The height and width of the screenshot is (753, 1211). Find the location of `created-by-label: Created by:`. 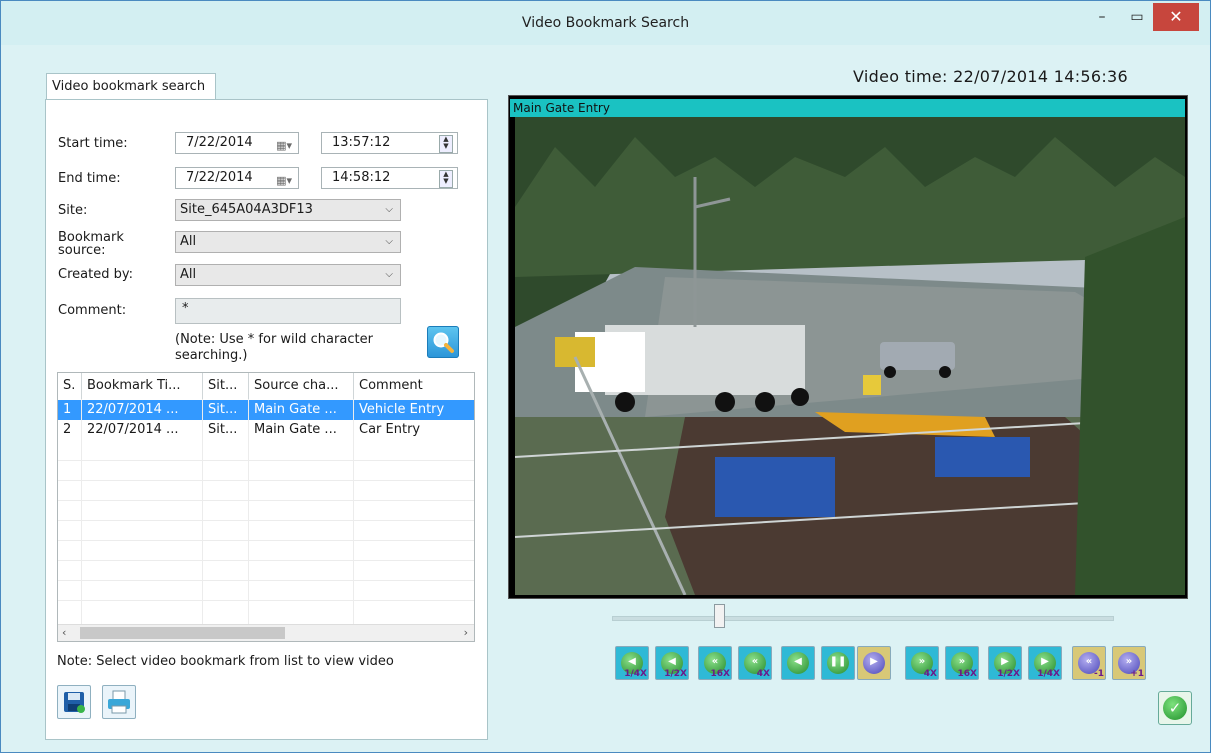

created-by-label: Created by: is located at coordinates (95, 274).